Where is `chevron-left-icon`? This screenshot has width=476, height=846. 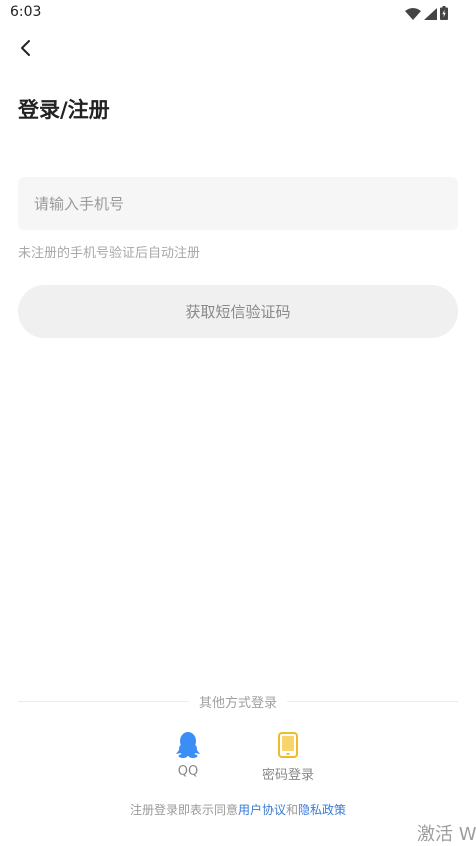
chevron-left-icon is located at coordinates (25, 50).